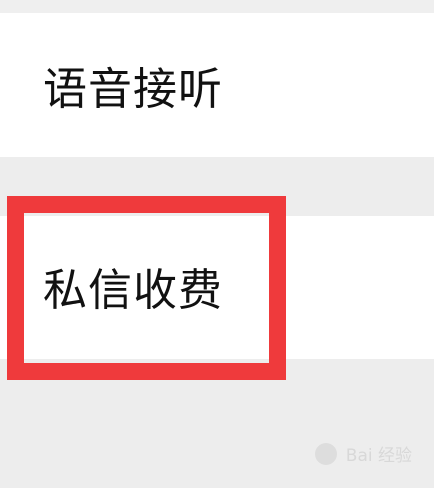 This screenshot has height=488, width=434. I want to click on baidu-jingyan-watermark: Bai 经验, so click(362, 453).